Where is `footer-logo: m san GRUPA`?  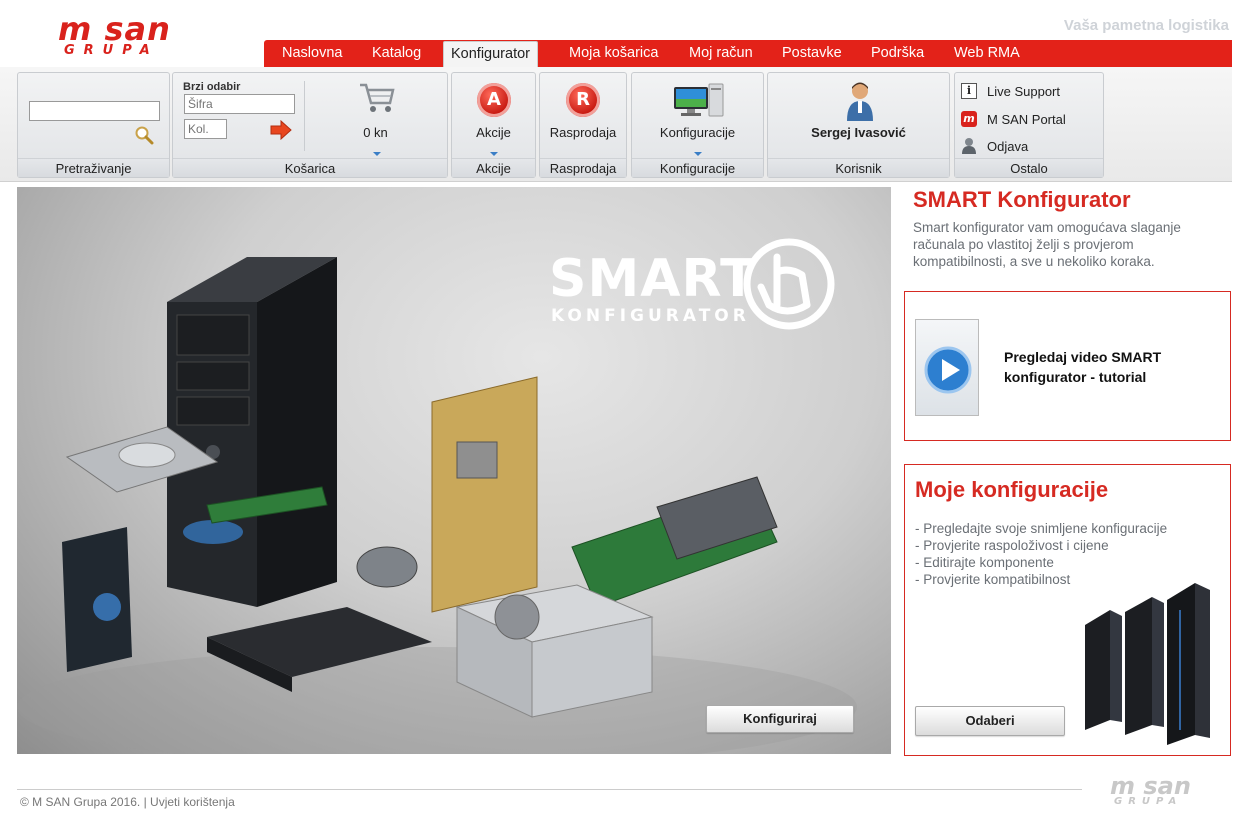 footer-logo: m san GRUPA is located at coordinates (1150, 789).